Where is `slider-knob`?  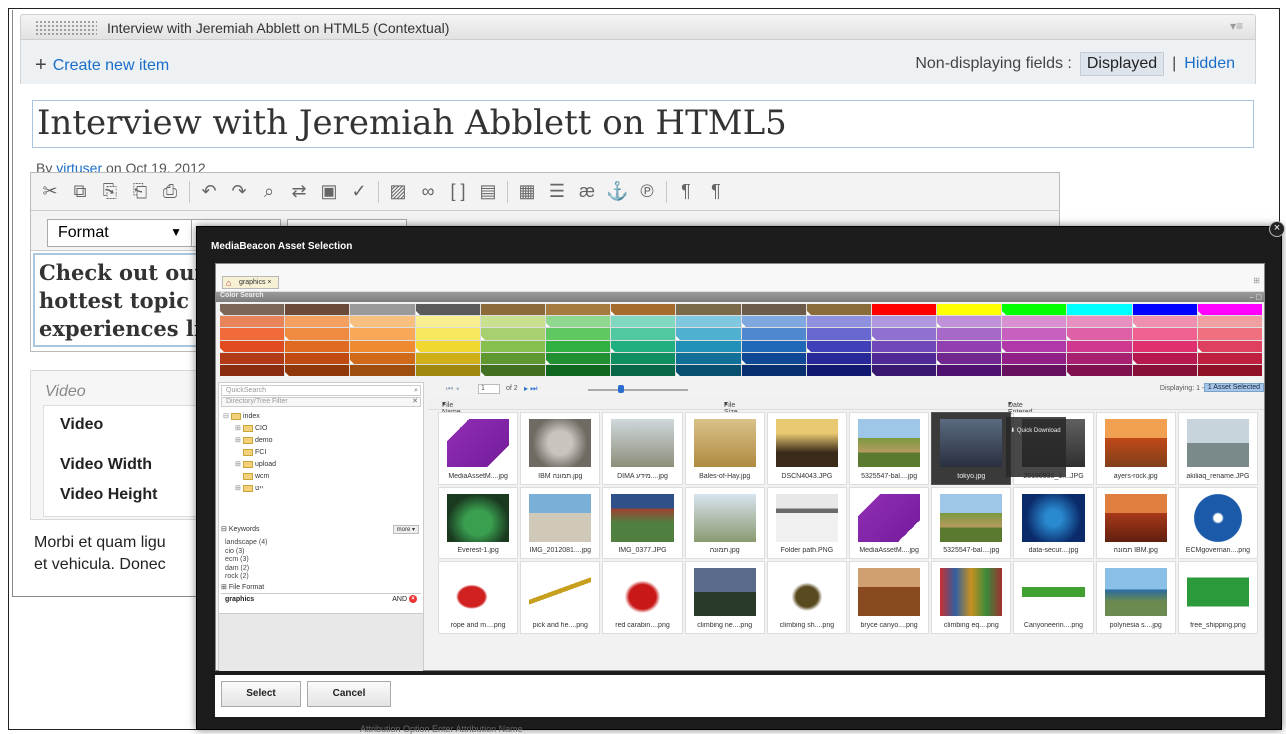 slider-knob is located at coordinates (621, 389).